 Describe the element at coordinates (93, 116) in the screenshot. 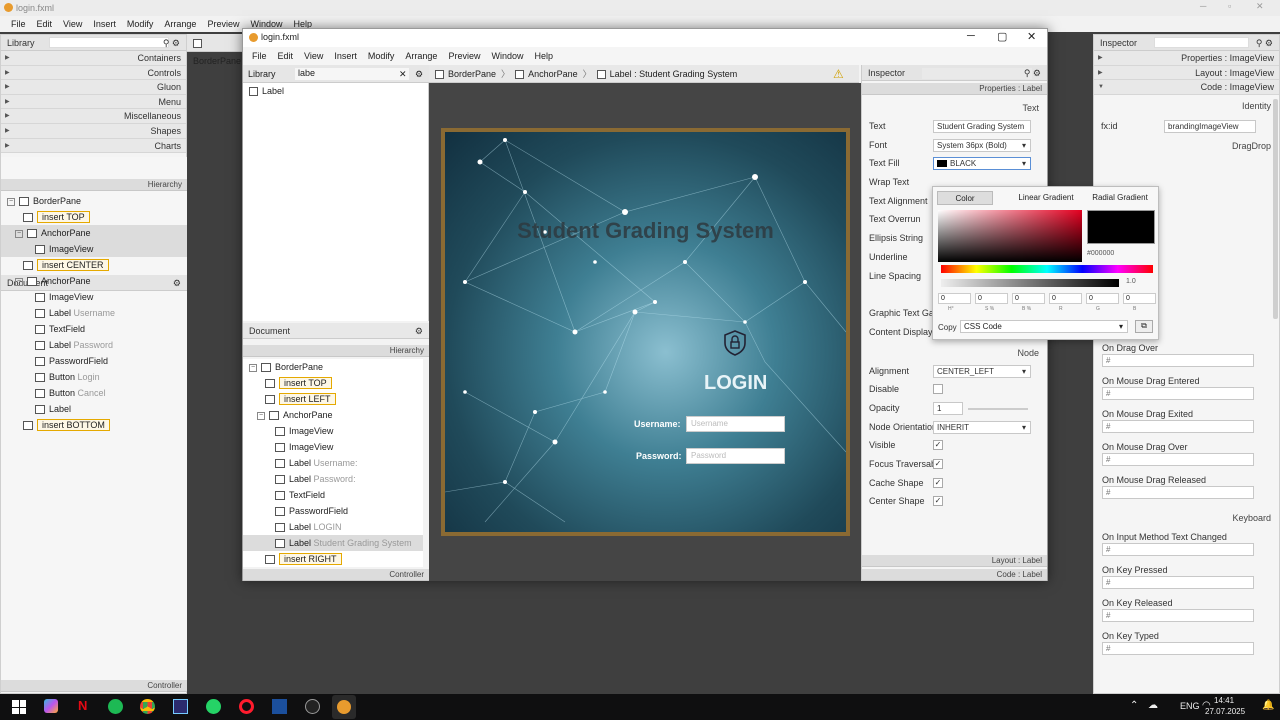

I see `library-section-miscellaneous: ▶ Miscellaneous` at that location.